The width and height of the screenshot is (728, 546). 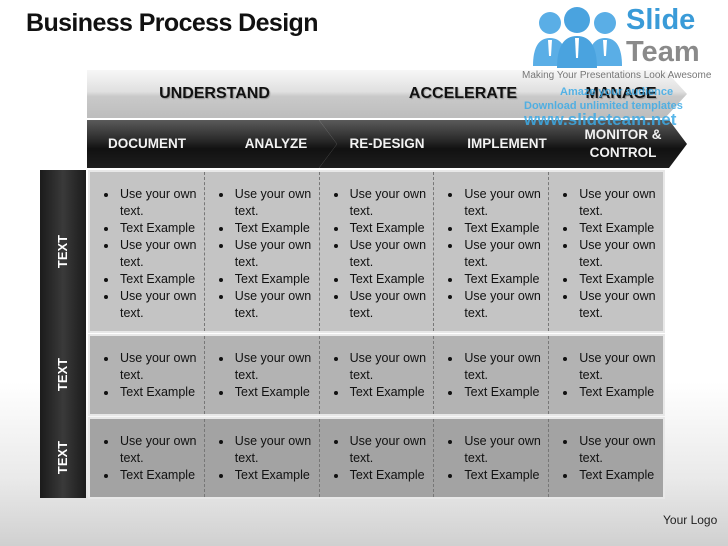 I want to click on row-label-1-text: TEXT, so click(x=63, y=251).